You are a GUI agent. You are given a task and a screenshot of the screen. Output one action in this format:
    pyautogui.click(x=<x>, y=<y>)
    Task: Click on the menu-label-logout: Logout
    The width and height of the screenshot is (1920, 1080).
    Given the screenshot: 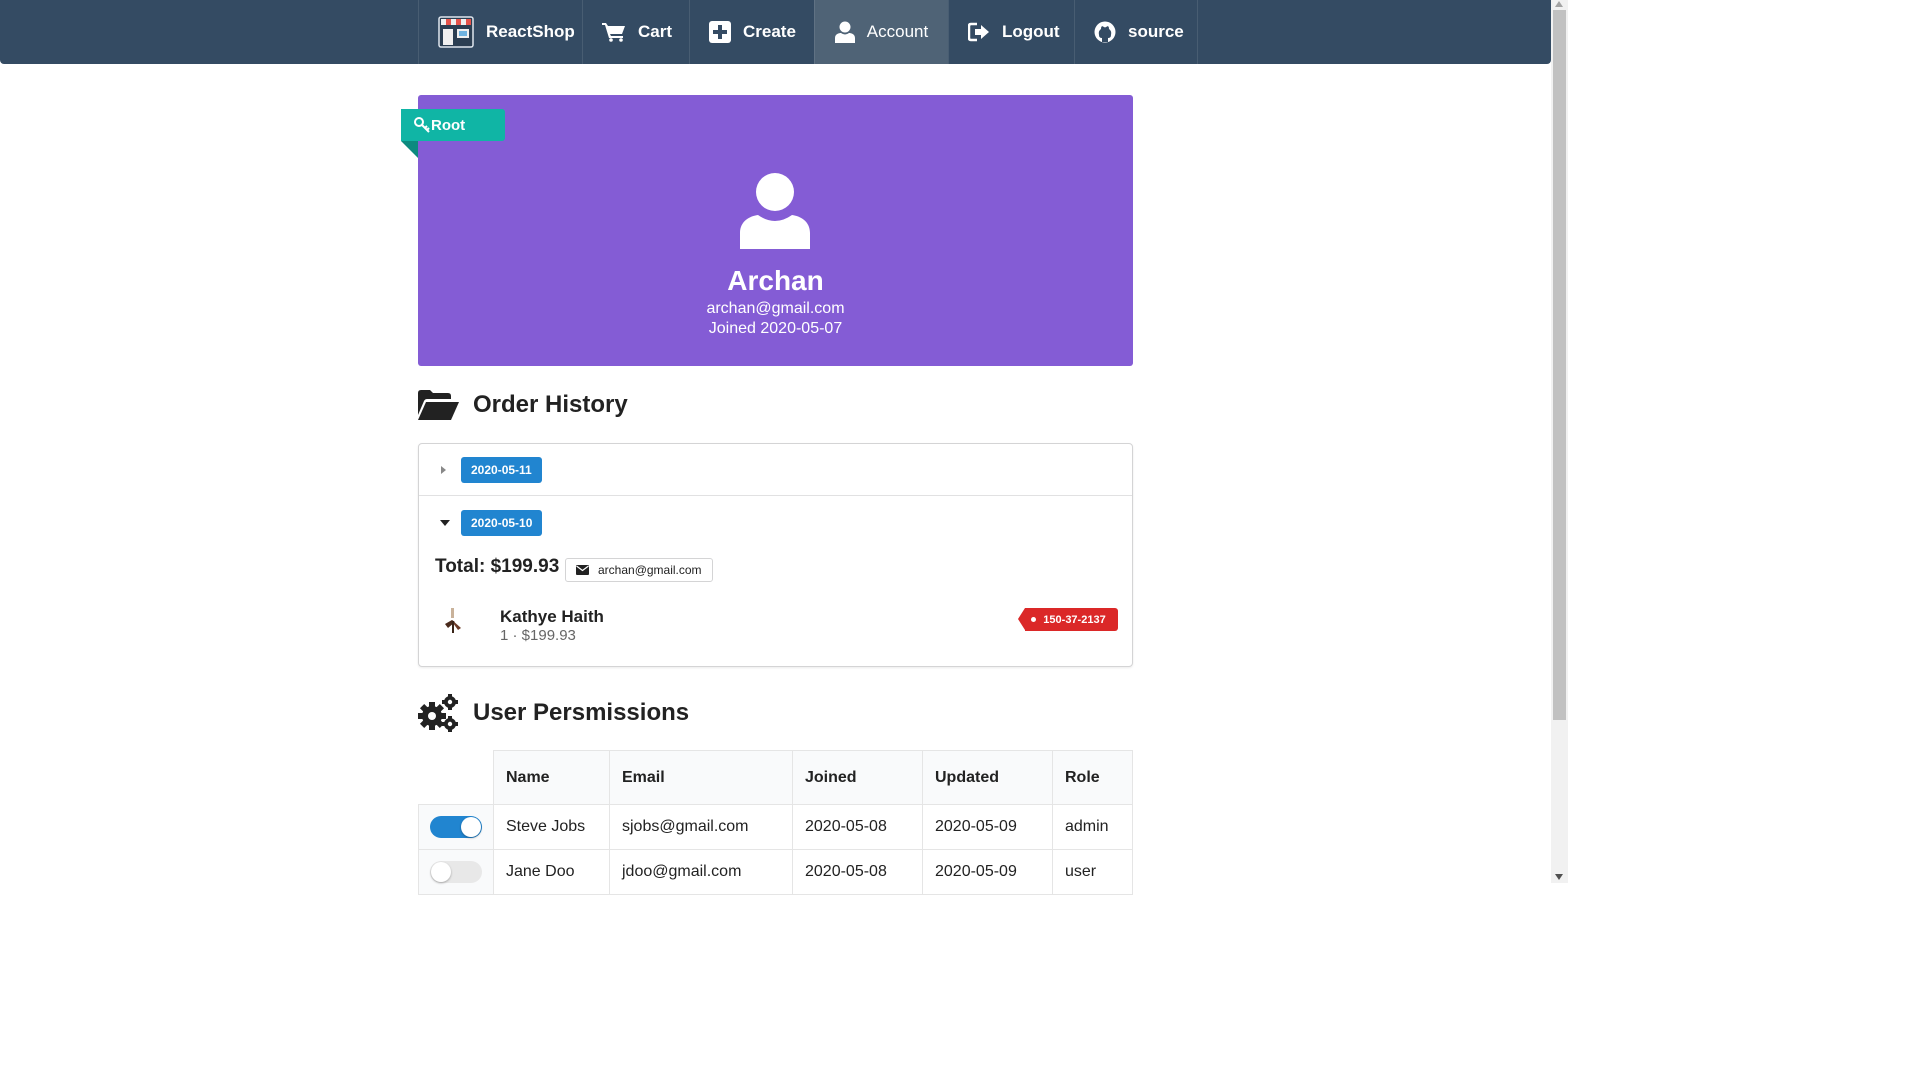 What is the action you would take?
    pyautogui.click(x=1031, y=31)
    